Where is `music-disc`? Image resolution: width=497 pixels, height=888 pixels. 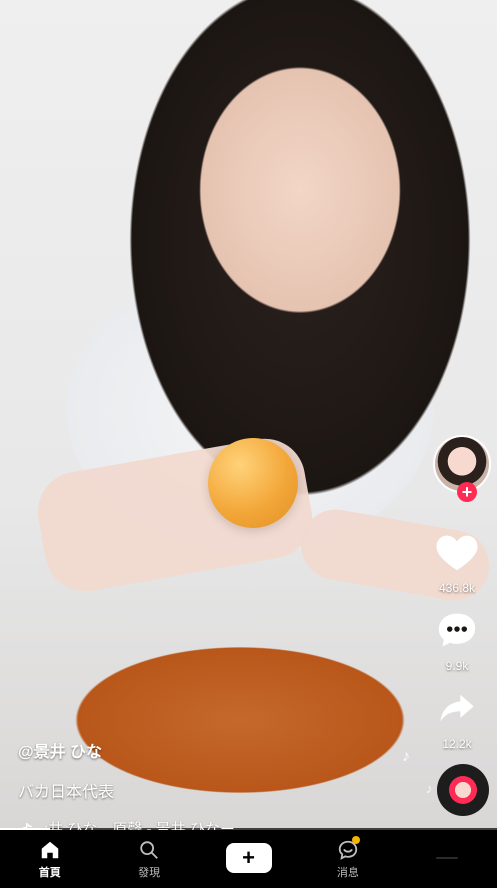
music-disc is located at coordinates (463, 790).